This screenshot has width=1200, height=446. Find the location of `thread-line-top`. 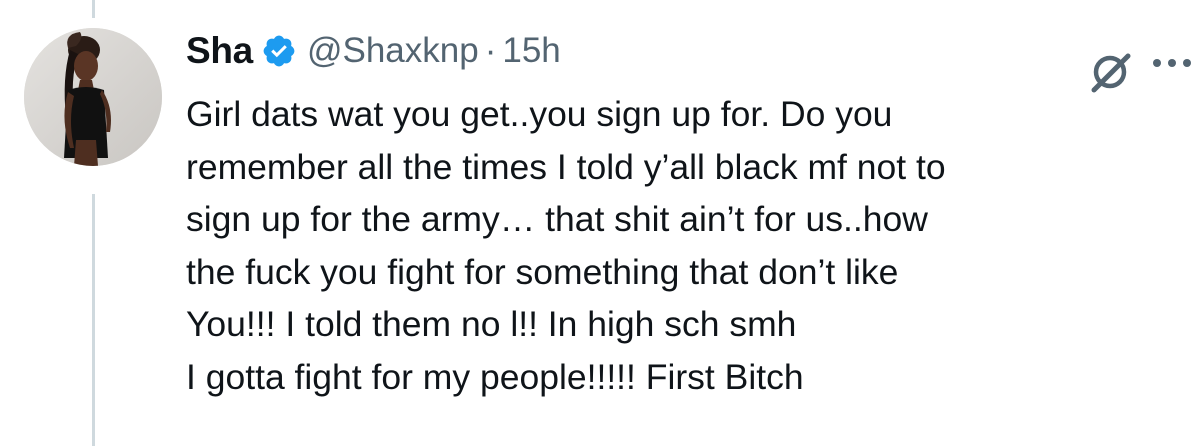

thread-line-top is located at coordinates (93, 9).